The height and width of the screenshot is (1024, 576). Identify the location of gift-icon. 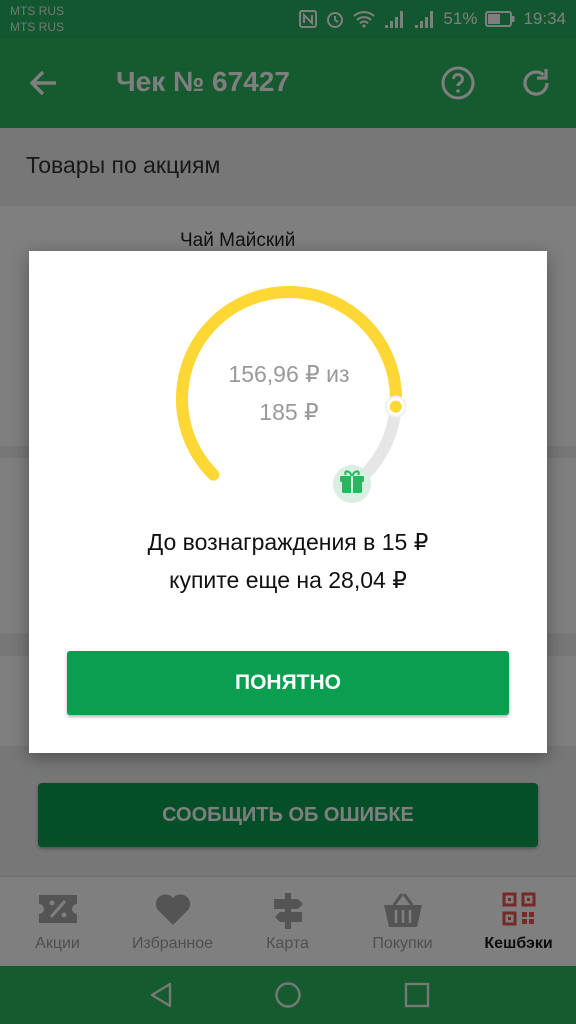
(352, 484).